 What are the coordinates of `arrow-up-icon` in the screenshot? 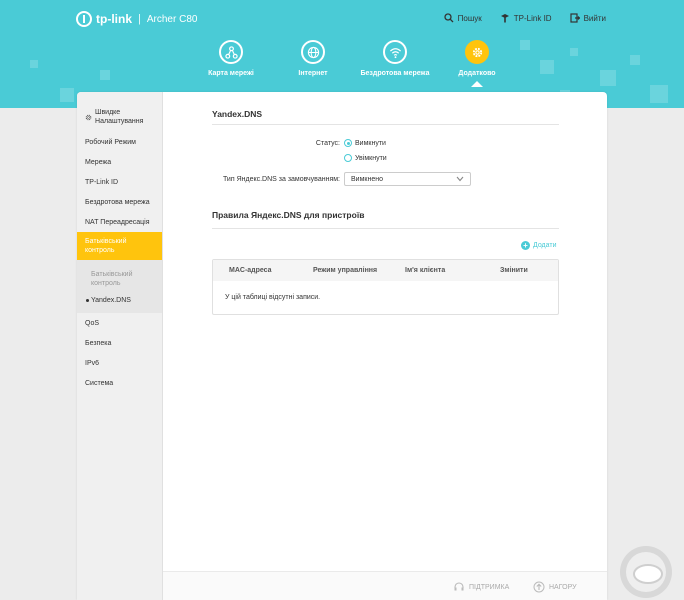 It's located at (539, 587).